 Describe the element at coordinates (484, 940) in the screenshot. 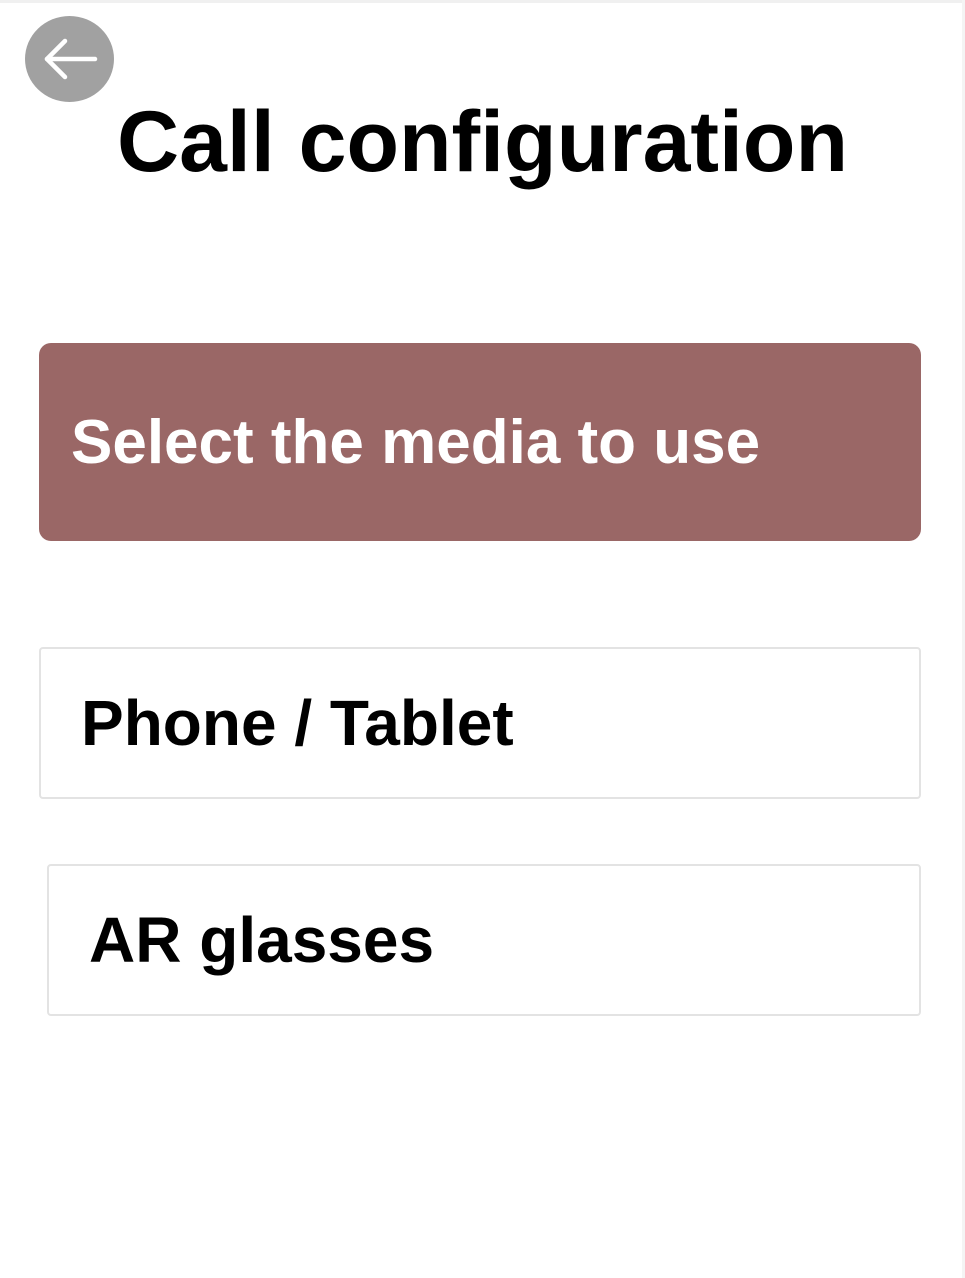

I see `option-ar-glasses-button: AR glasses` at that location.